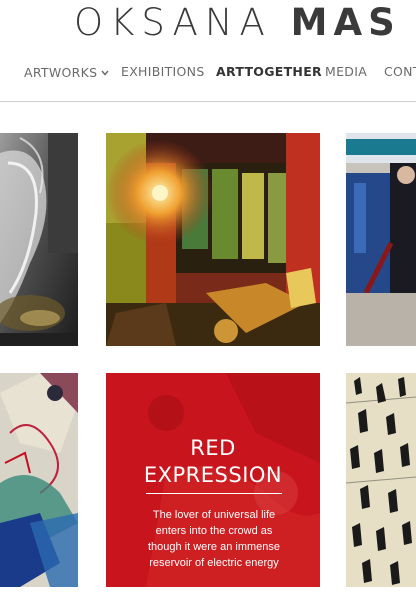 The width and height of the screenshot is (416, 600). I want to click on nav-item-exhibitions: EXHIBITIONS, so click(163, 72).